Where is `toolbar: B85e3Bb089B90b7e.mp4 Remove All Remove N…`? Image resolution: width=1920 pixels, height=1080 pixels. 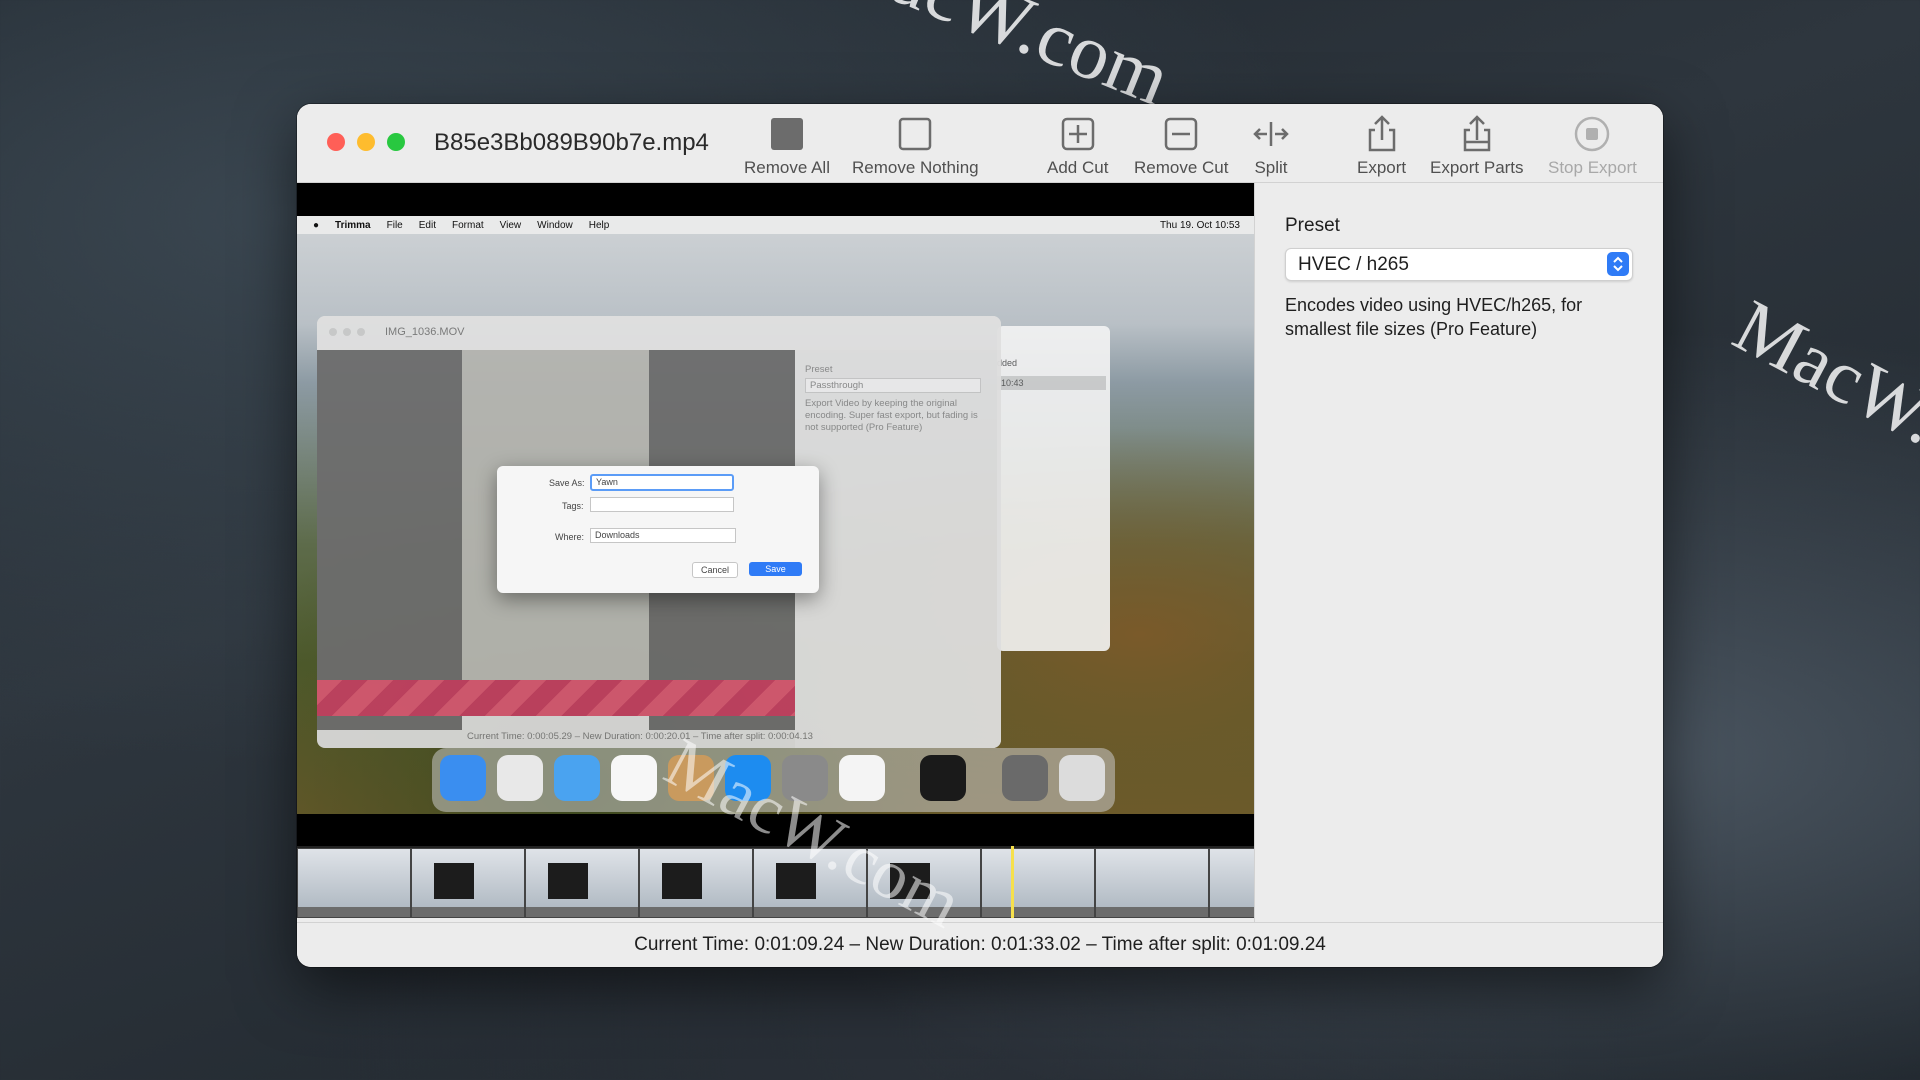
toolbar: B85e3Bb089B90b7e.mp4 Remove All Remove N… is located at coordinates (980, 143).